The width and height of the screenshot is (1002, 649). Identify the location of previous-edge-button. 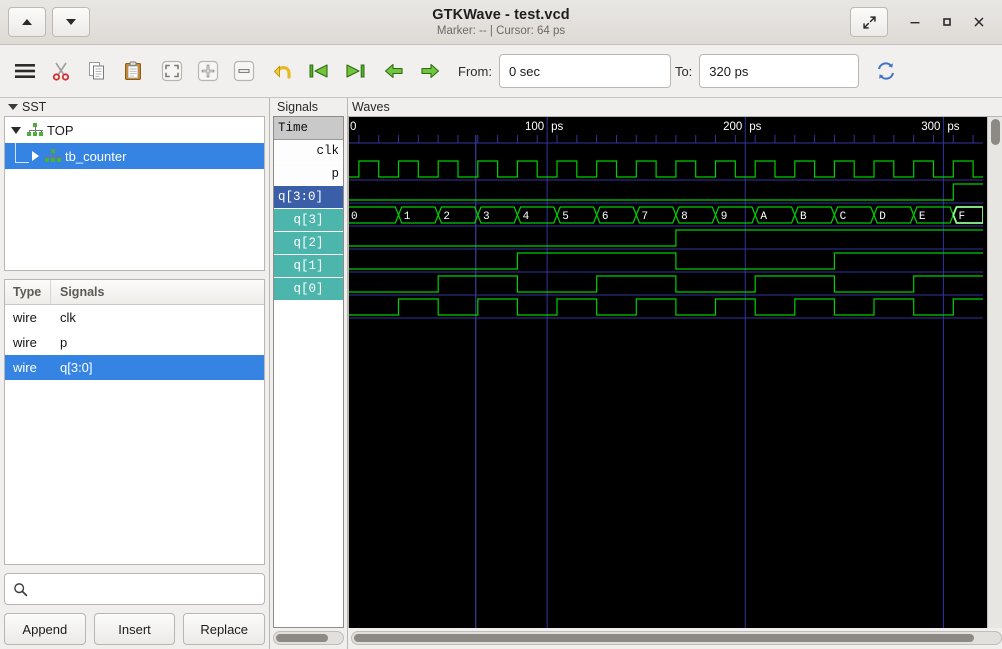
(394, 71).